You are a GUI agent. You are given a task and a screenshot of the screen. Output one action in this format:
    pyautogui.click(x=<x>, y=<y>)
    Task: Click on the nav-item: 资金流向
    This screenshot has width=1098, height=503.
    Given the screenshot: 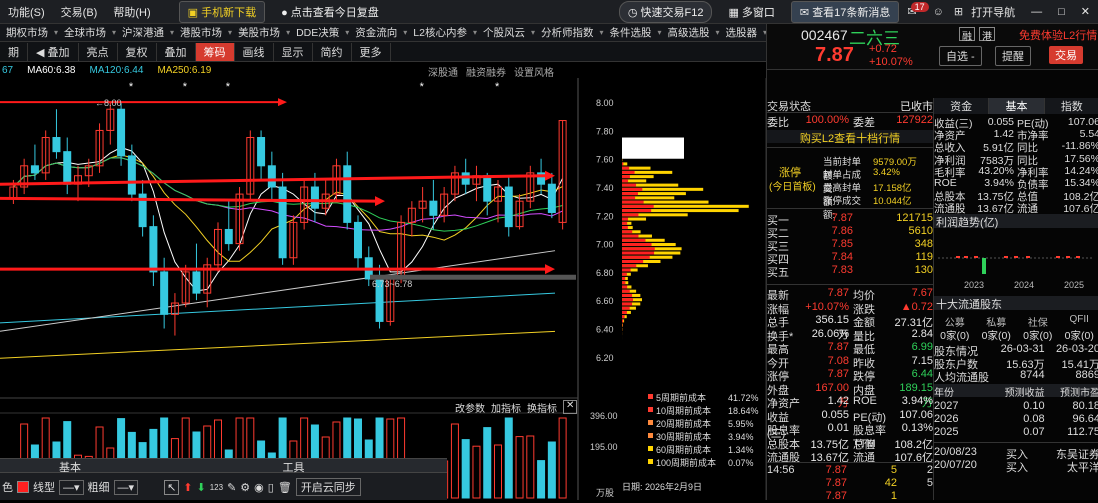 What is the action you would take?
    pyautogui.click(x=376, y=32)
    